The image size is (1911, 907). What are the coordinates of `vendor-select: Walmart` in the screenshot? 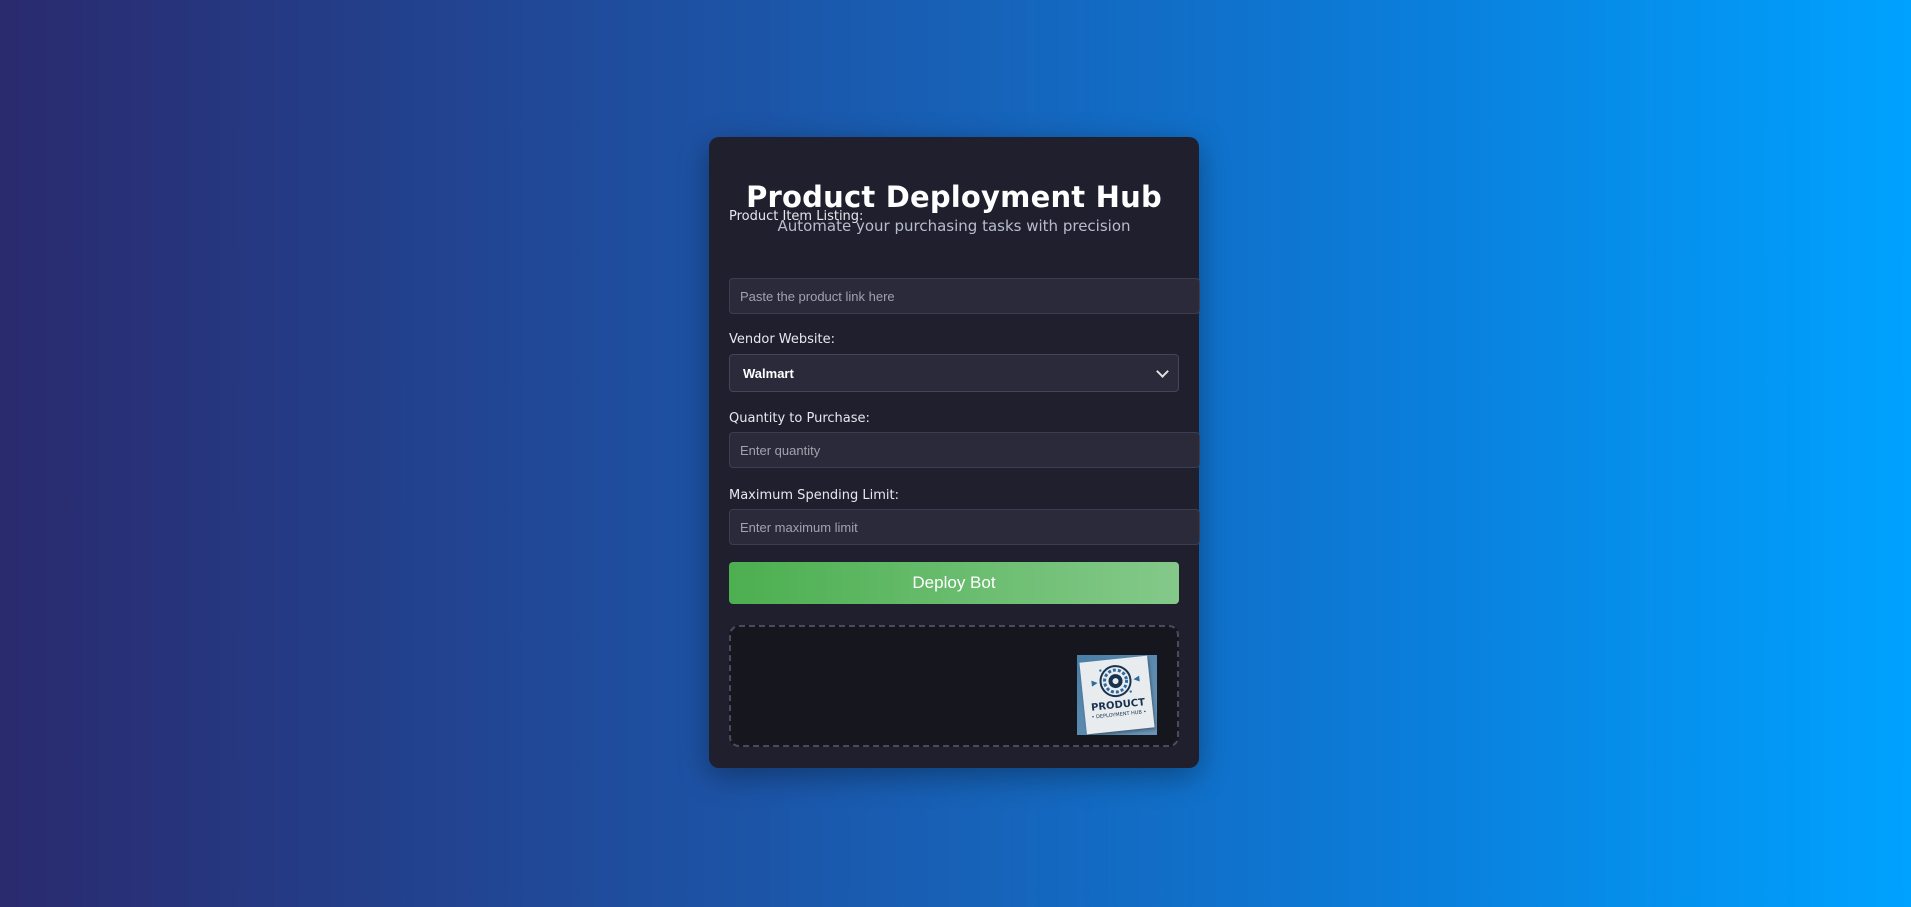 It's located at (954, 373).